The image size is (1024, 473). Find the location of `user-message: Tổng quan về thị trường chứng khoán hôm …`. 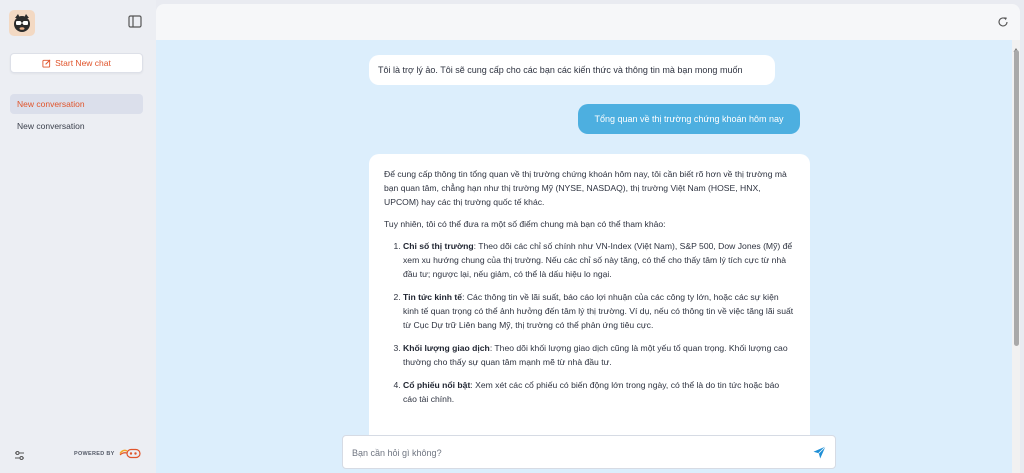

user-message: Tổng quan về thị trường chứng khoán hôm … is located at coordinates (689, 119).